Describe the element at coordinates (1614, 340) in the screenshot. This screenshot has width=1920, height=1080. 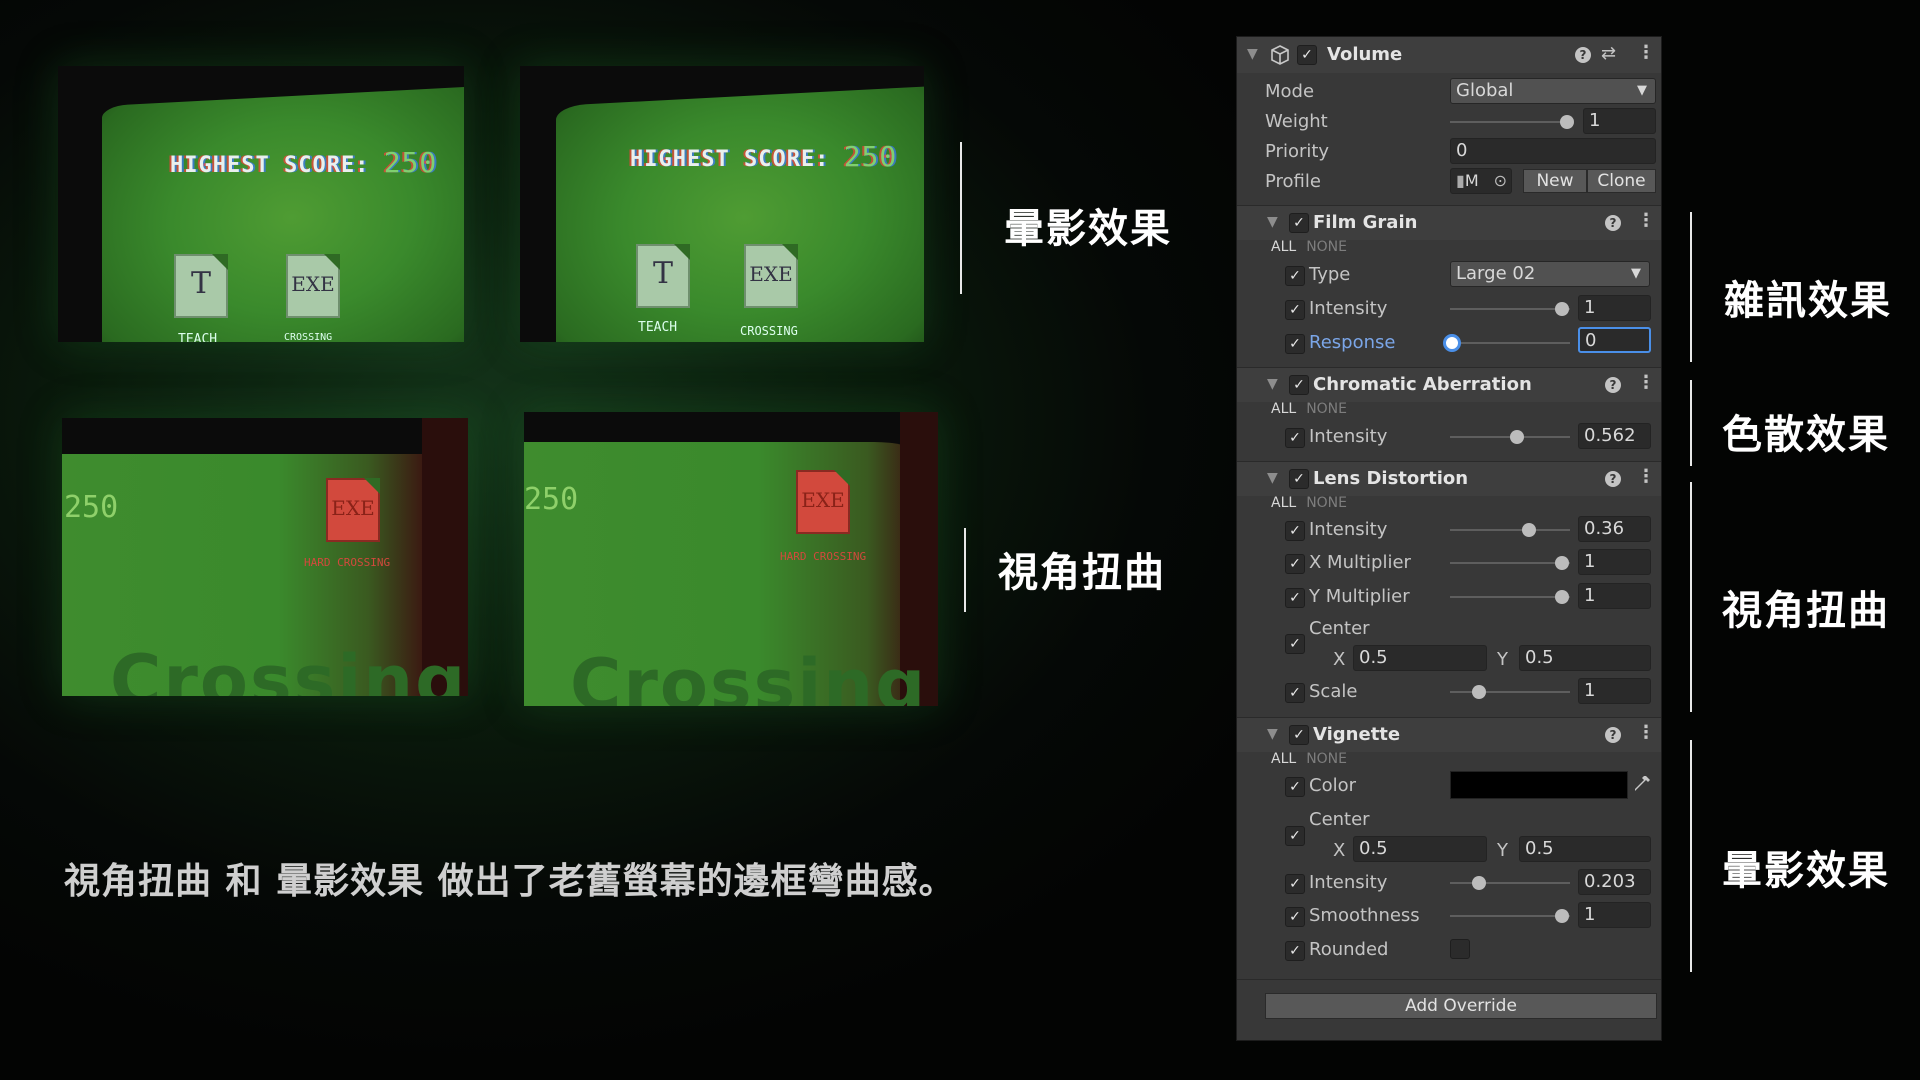
I see `response-field: 0` at that location.